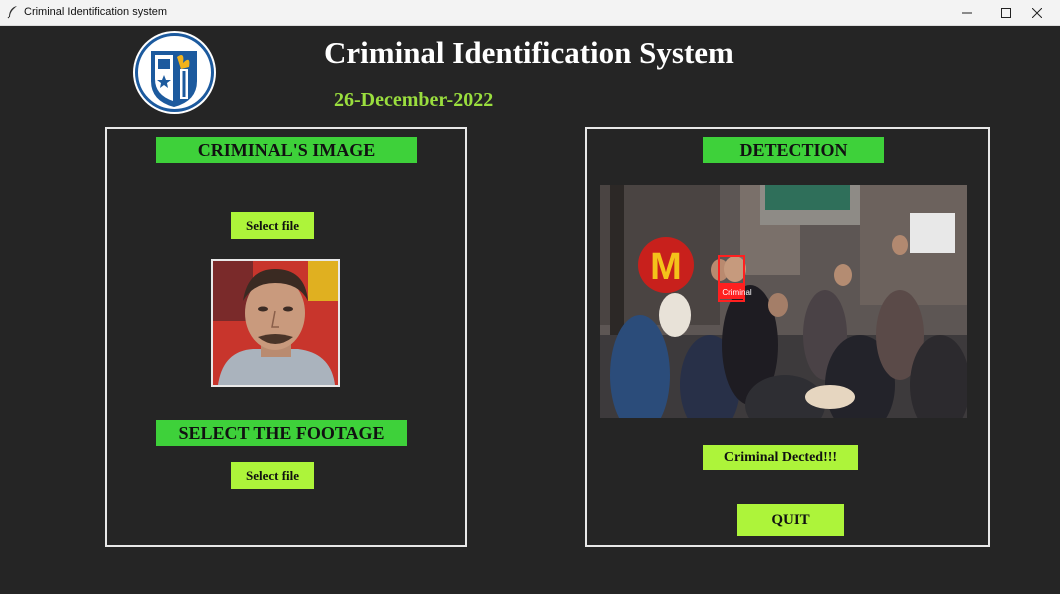 This screenshot has height=594, width=1060. What do you see at coordinates (286, 150) in the screenshot?
I see `criminal-image-heading: CRIMINAL'S IMAGE` at bounding box center [286, 150].